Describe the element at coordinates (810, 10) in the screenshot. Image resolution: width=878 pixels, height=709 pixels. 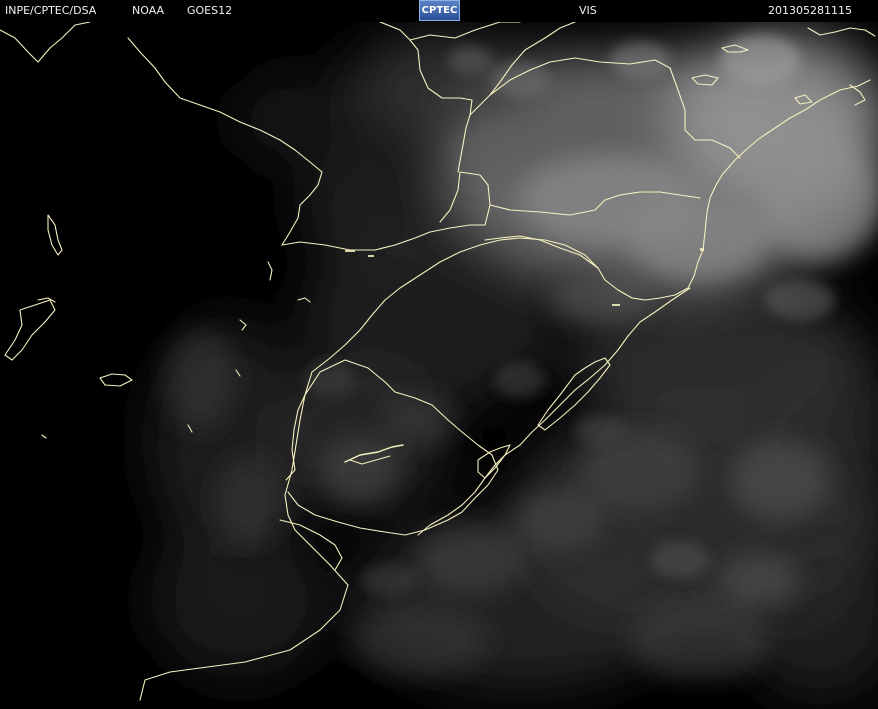
I see `timestamp-label: 201305281115` at that location.